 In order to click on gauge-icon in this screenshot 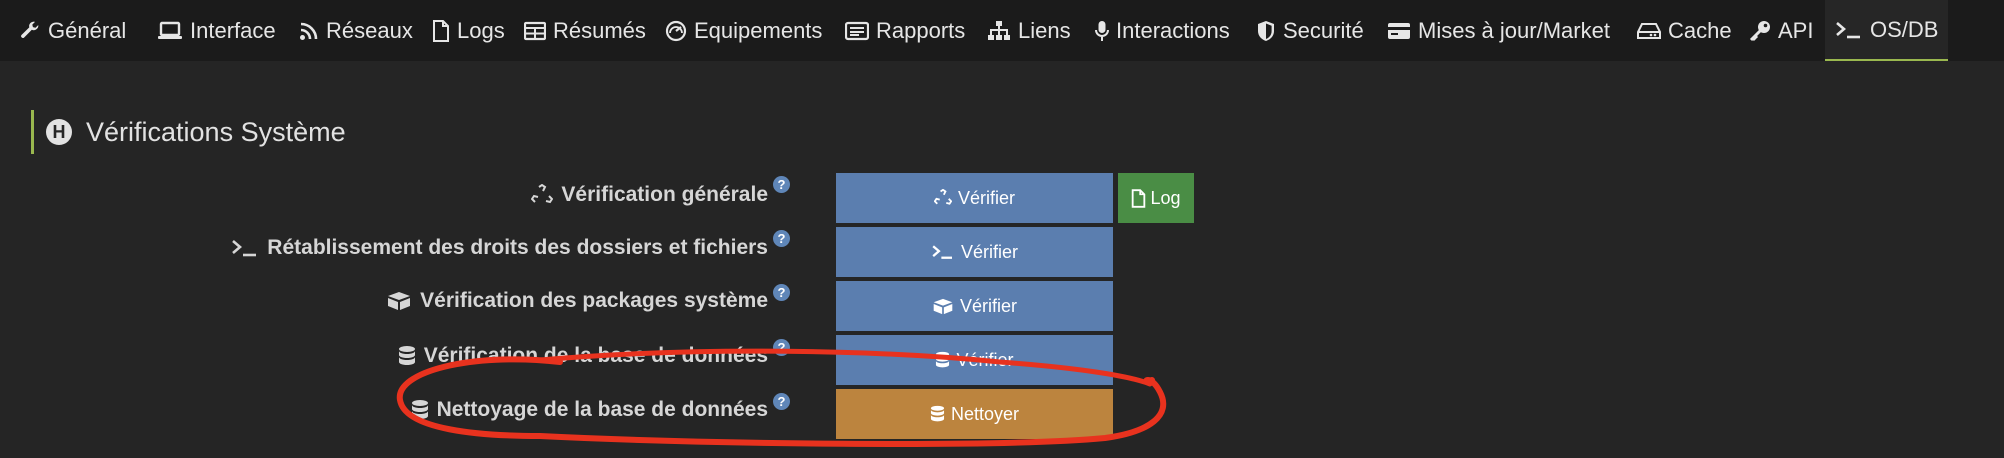, I will do `click(676, 31)`.